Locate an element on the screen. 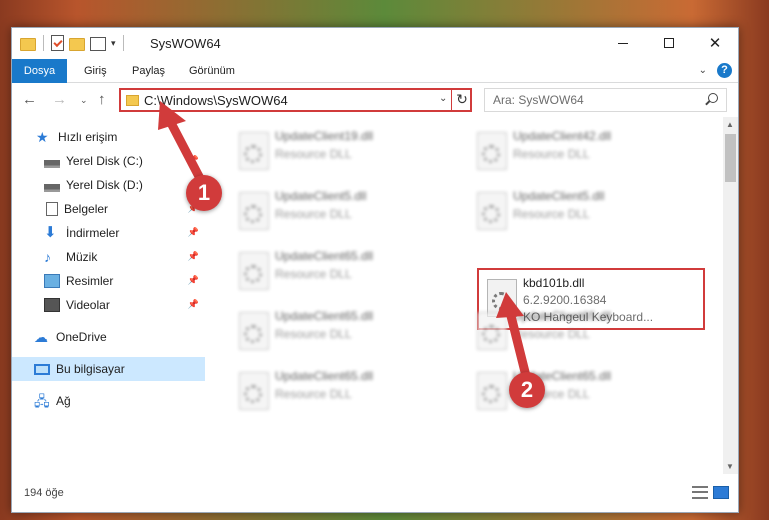 This screenshot has width=769, height=520. details-view-icon is located at coordinates (700, 492).